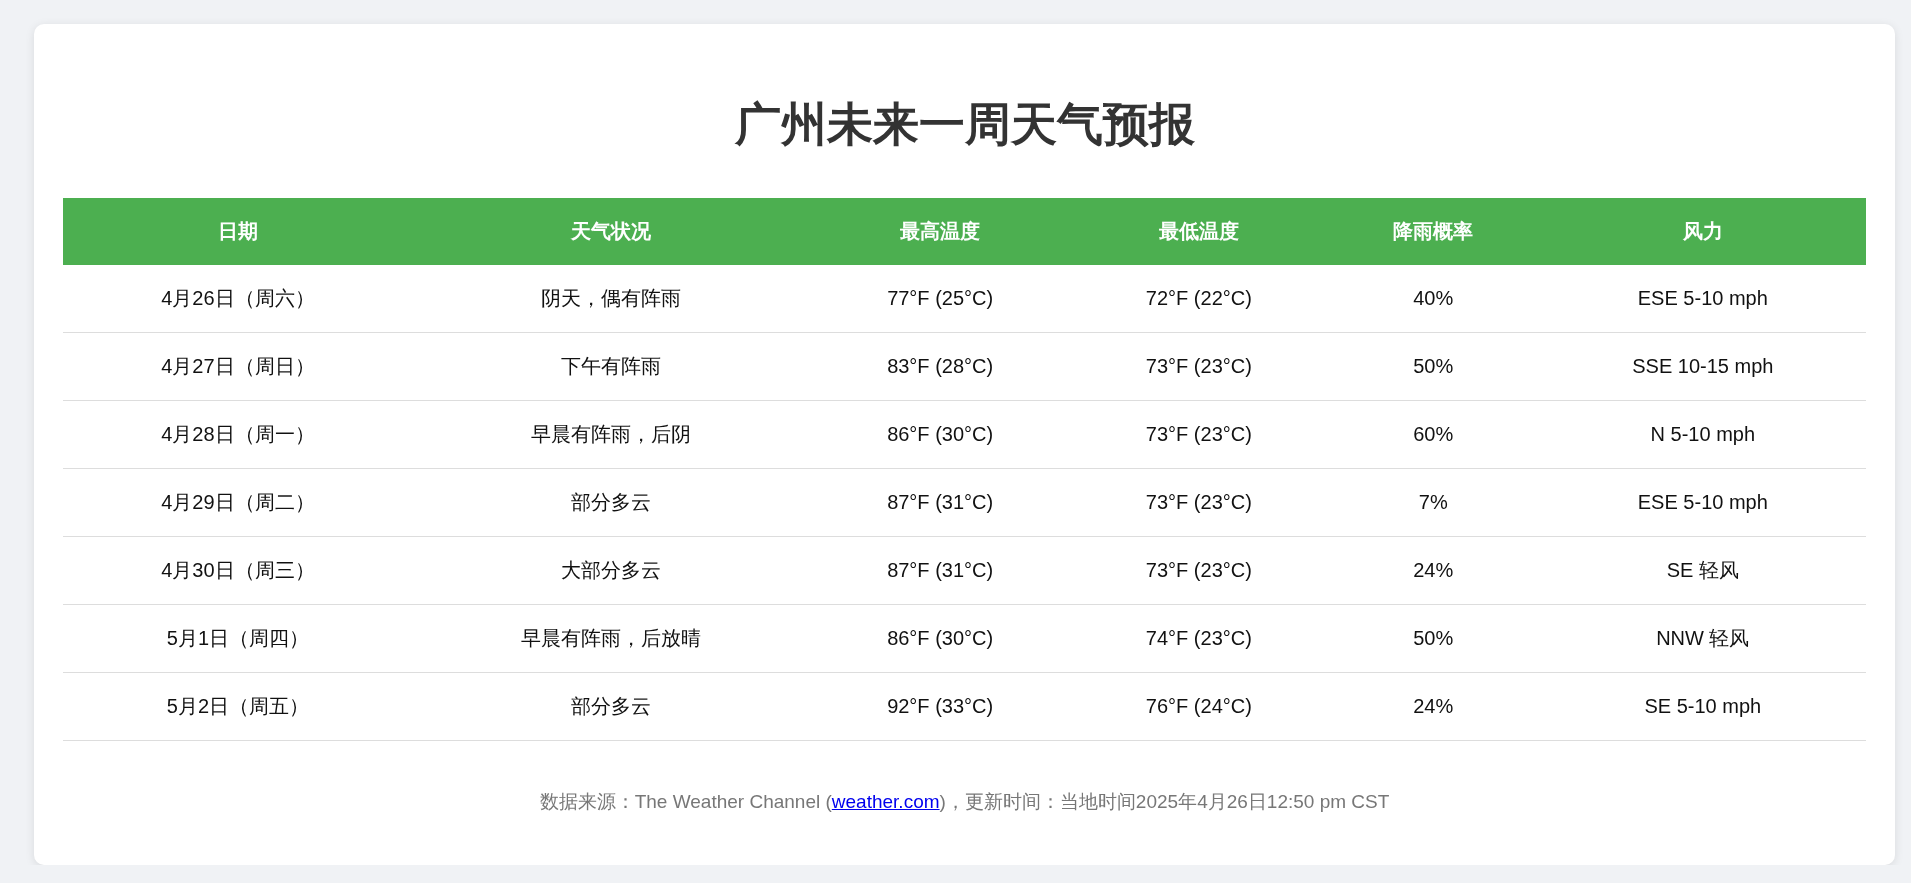 The image size is (1911, 883). I want to click on table-cell: 83°F (28°C), so click(940, 366).